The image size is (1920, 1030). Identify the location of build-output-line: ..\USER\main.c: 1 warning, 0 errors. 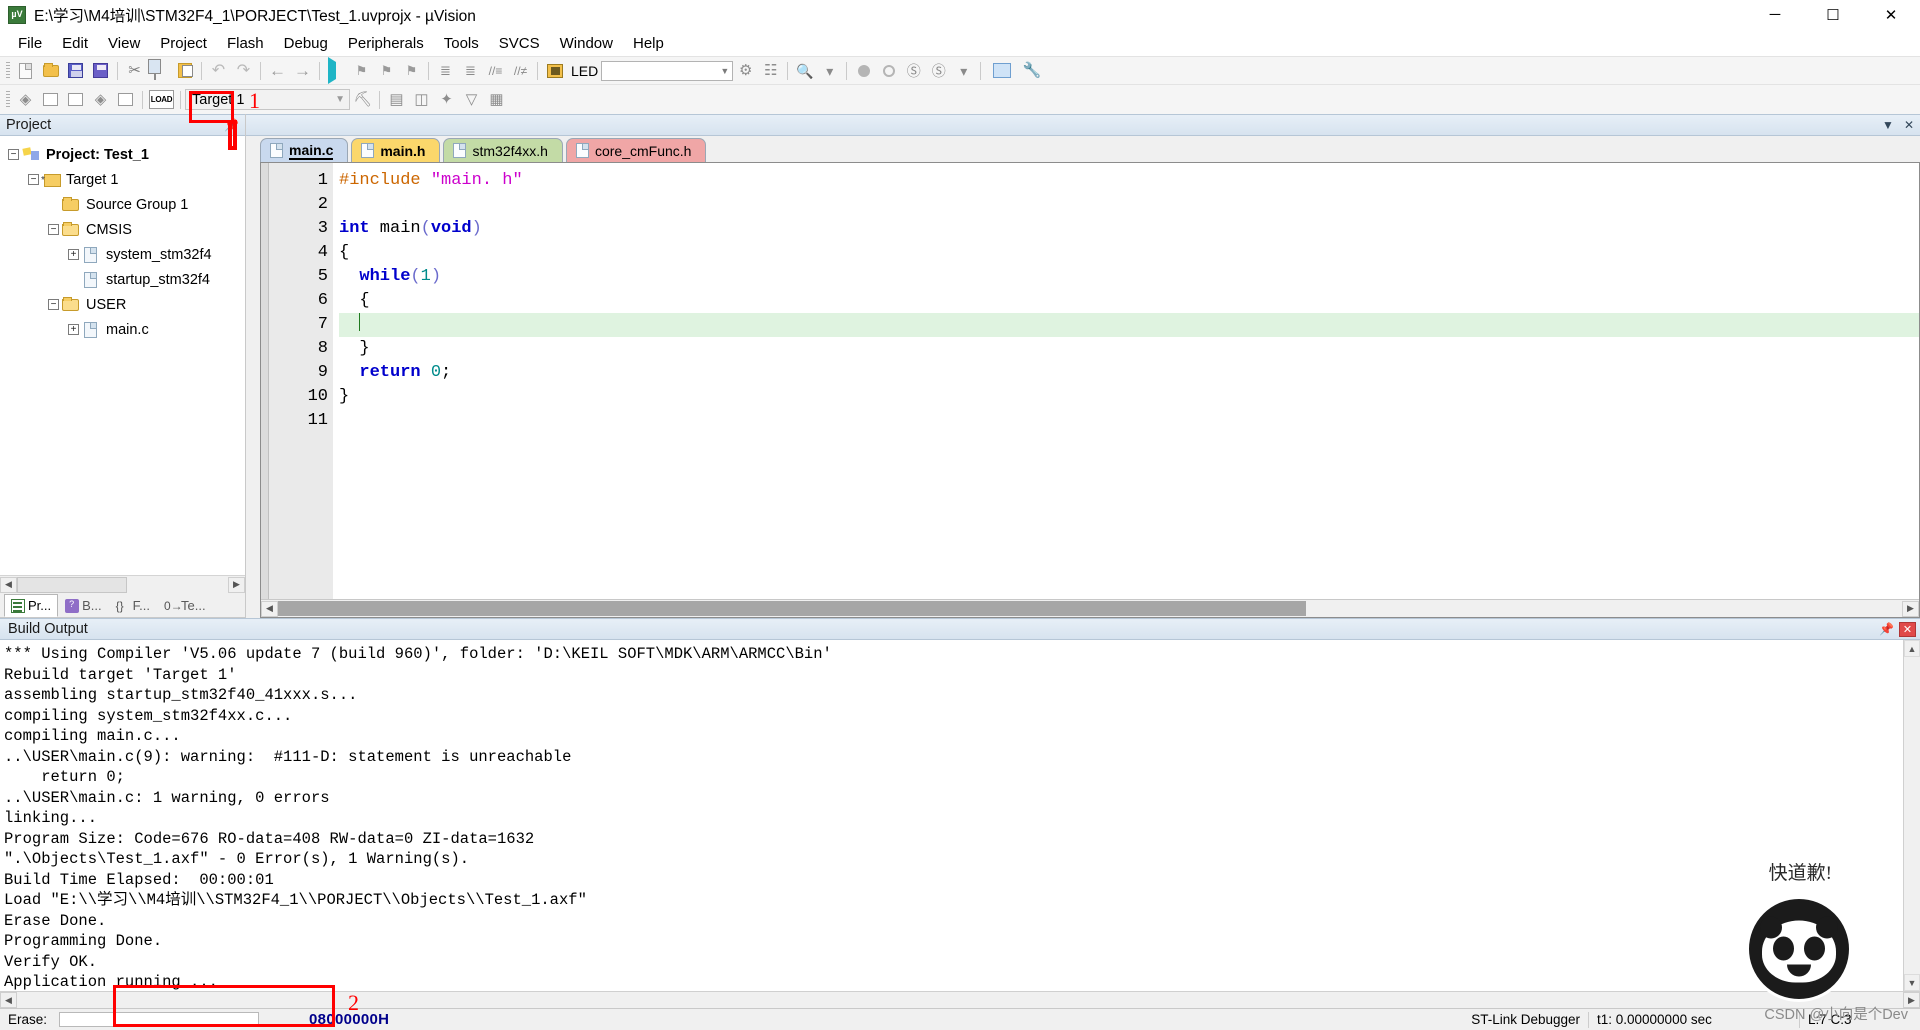
(953, 798).